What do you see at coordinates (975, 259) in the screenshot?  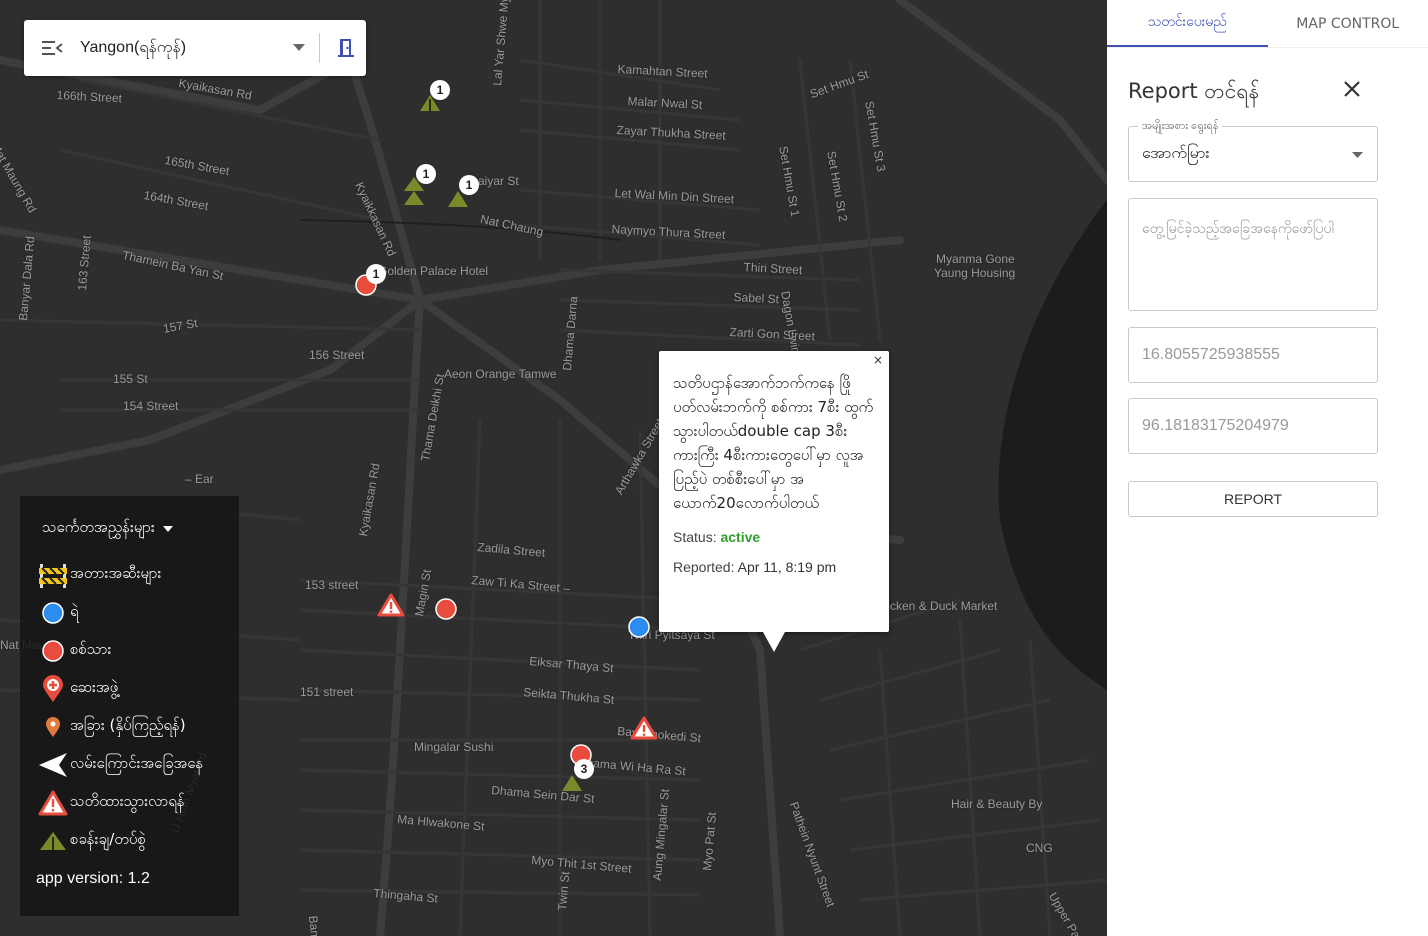 I see `street-label: Myanma Gone` at bounding box center [975, 259].